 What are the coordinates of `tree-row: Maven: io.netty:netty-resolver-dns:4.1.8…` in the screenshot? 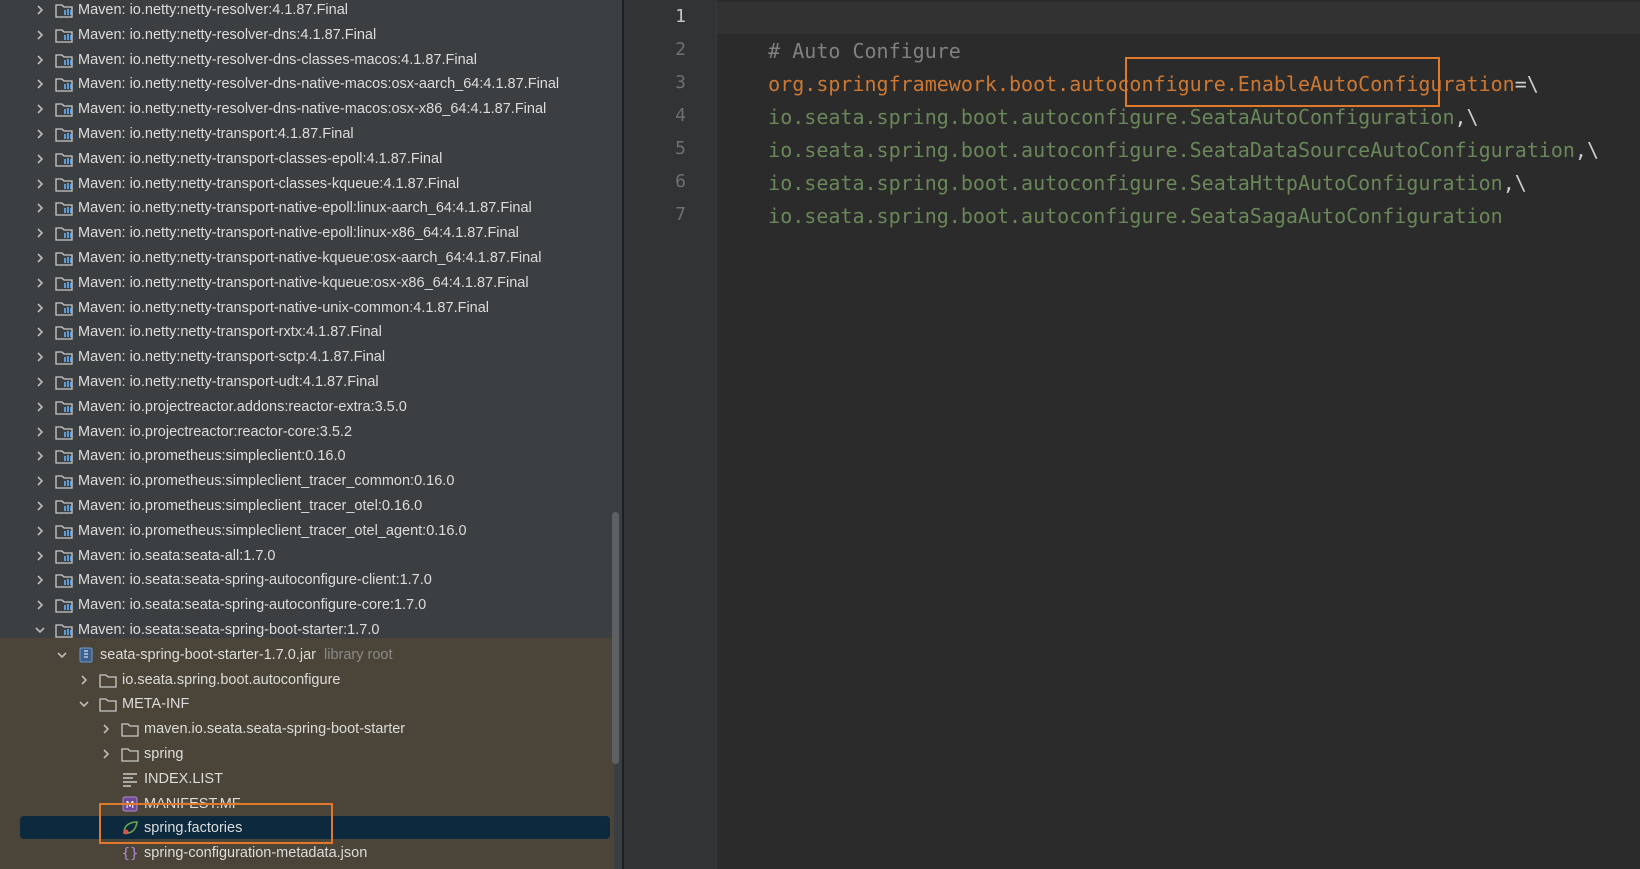 It's located at (311, 35).